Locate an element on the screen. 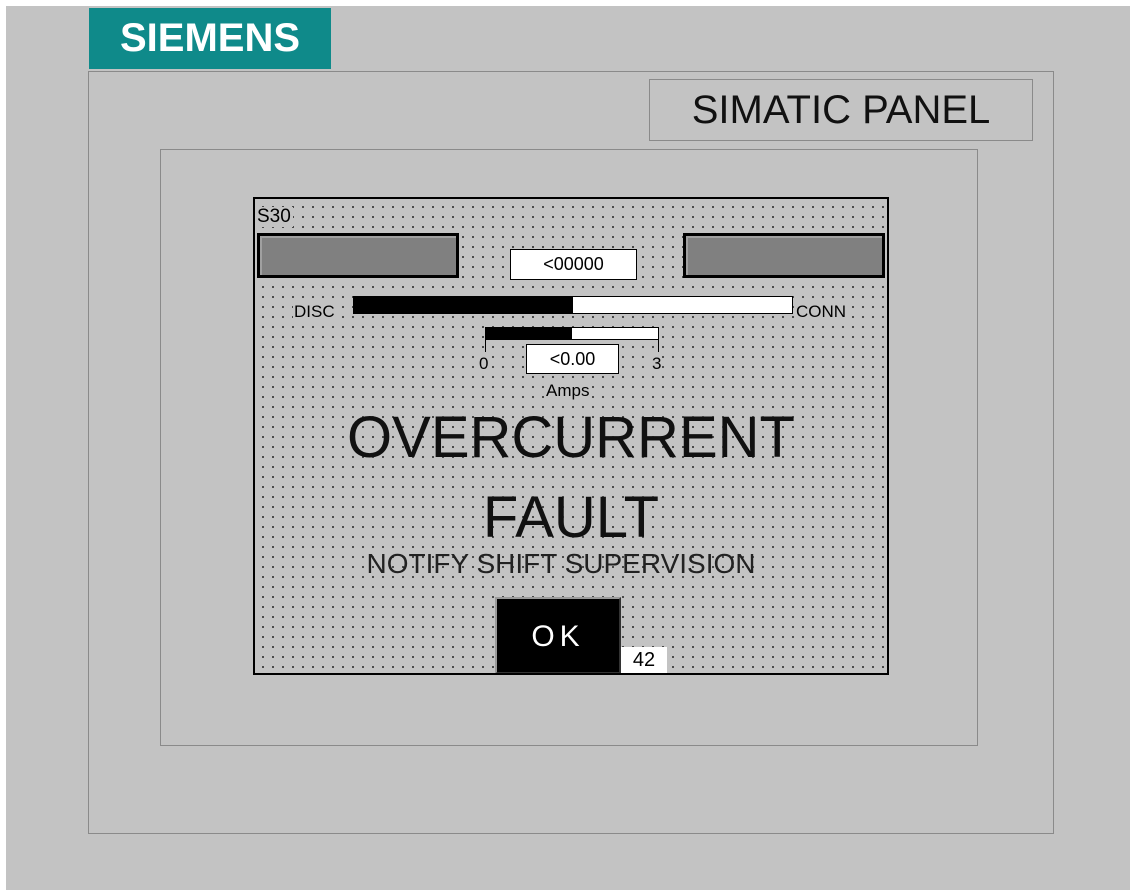 This screenshot has width=1135, height=893. disc-label: DISC is located at coordinates (314, 311).